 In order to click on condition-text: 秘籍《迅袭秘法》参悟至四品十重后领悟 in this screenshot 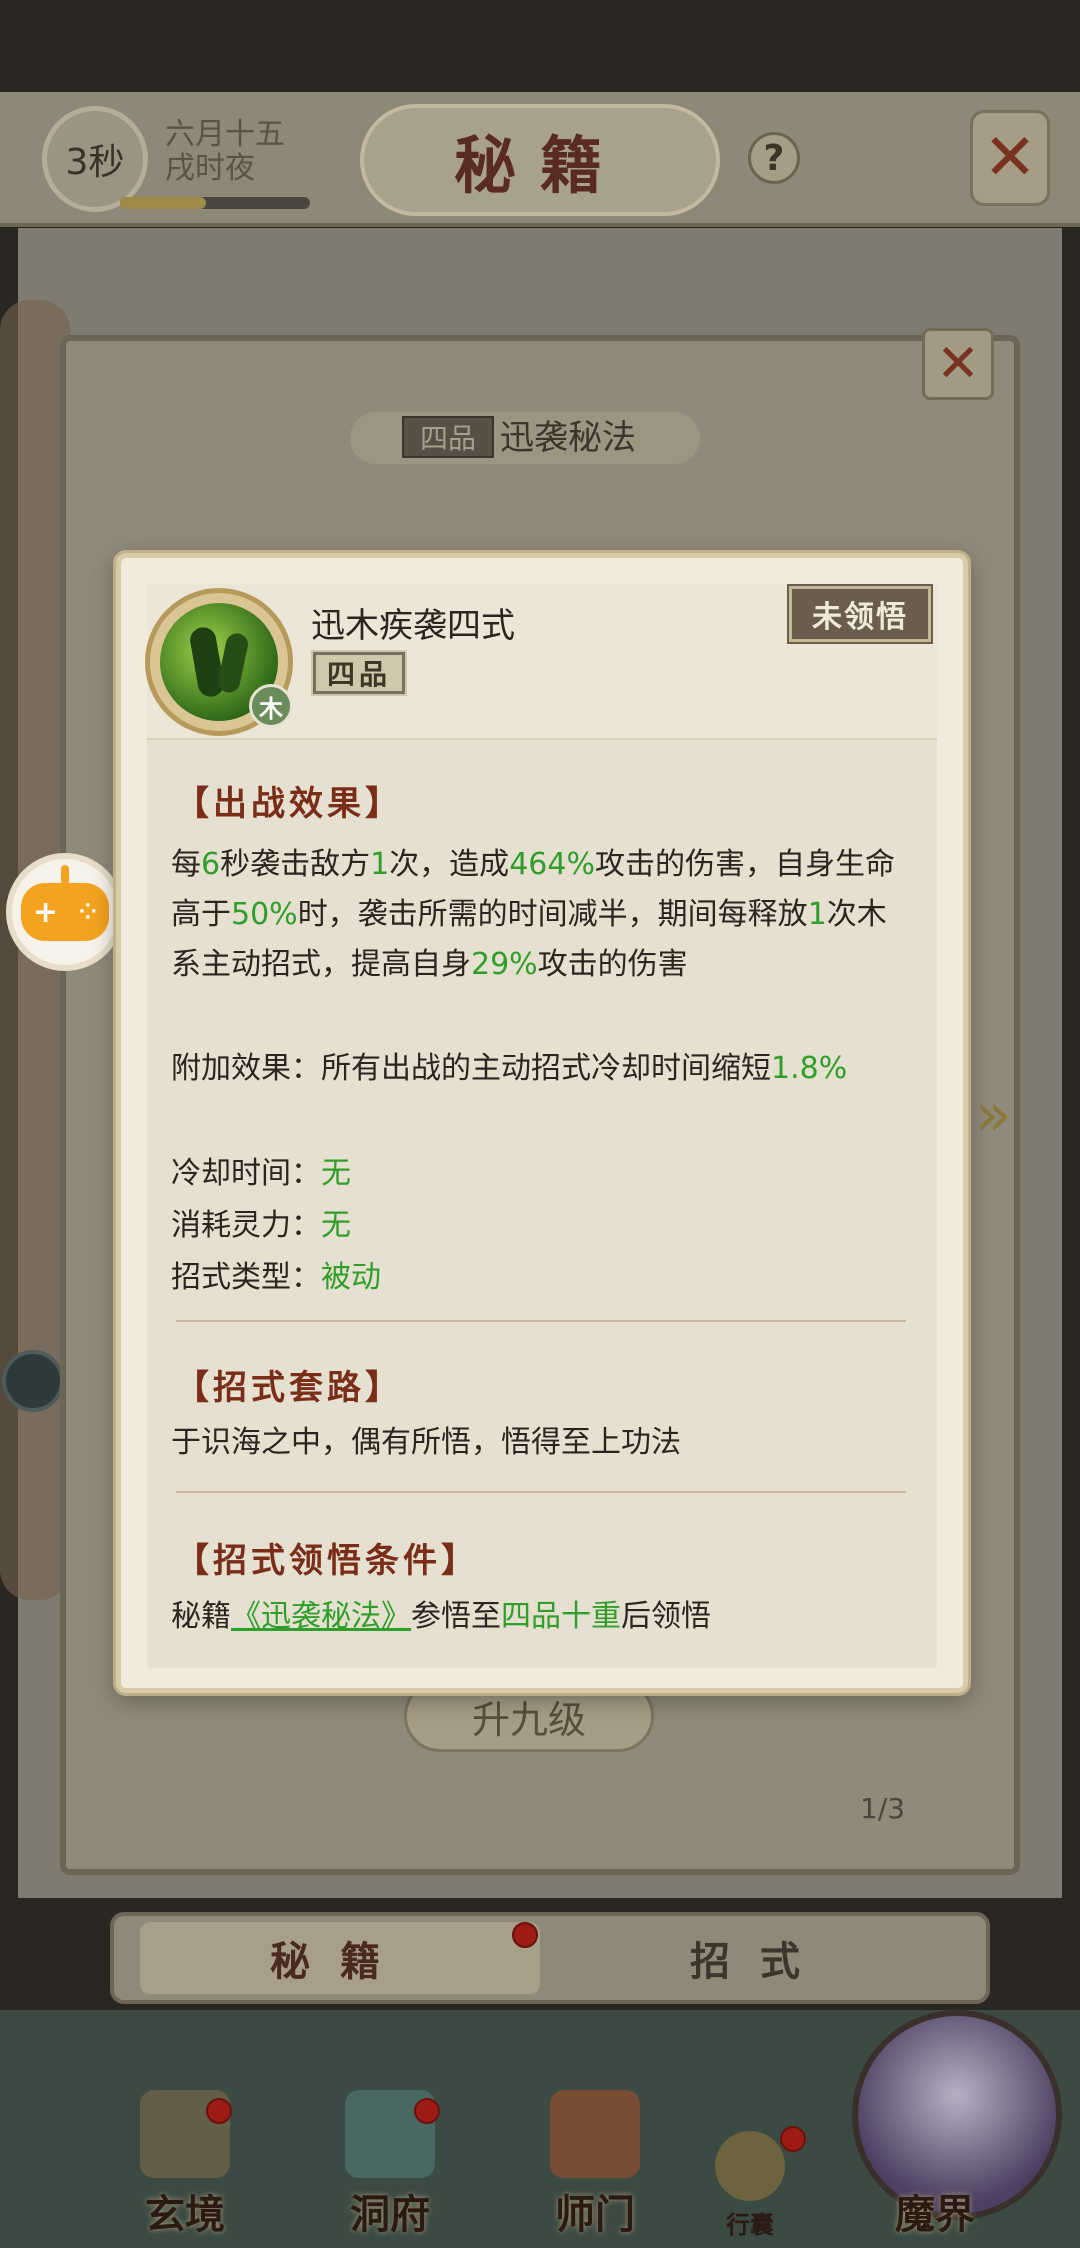, I will do `click(543, 1617)`.